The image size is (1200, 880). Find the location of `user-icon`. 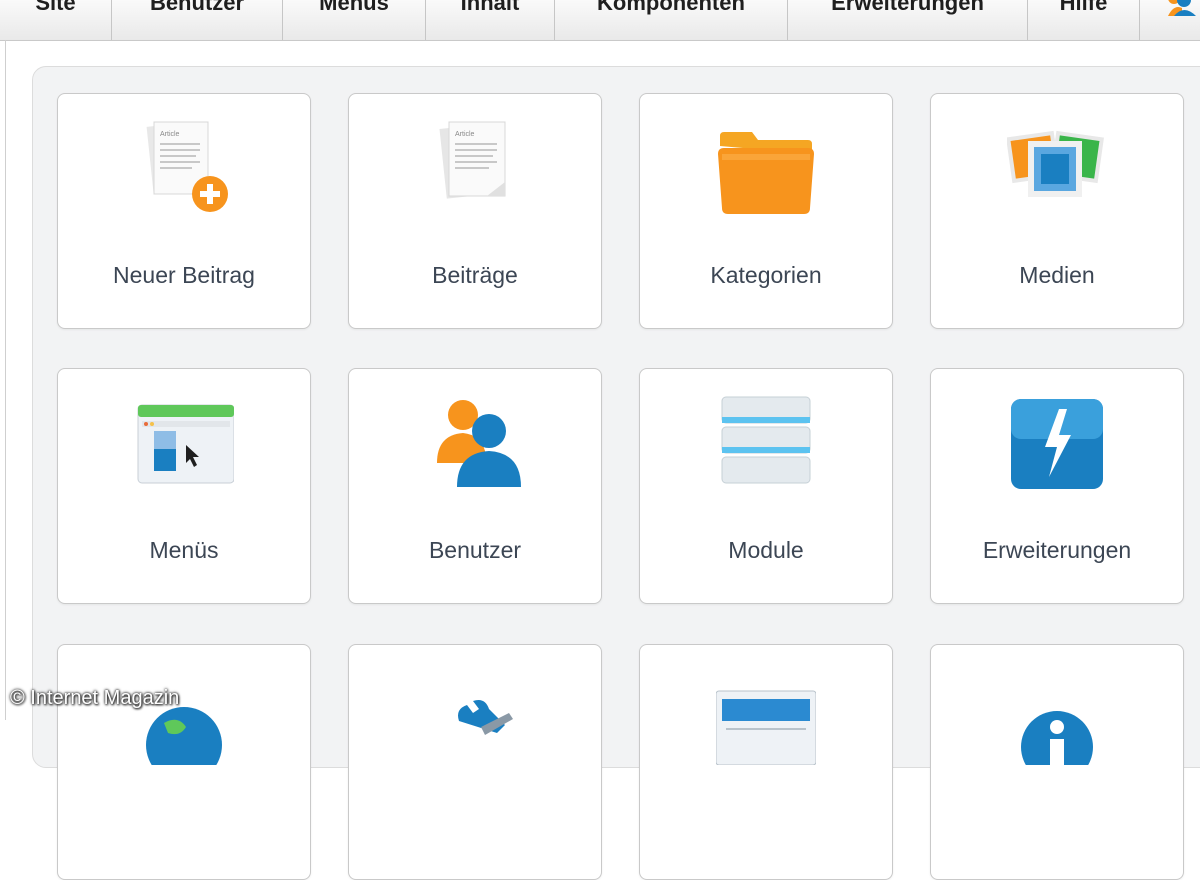

user-icon is located at coordinates (1180, 8).